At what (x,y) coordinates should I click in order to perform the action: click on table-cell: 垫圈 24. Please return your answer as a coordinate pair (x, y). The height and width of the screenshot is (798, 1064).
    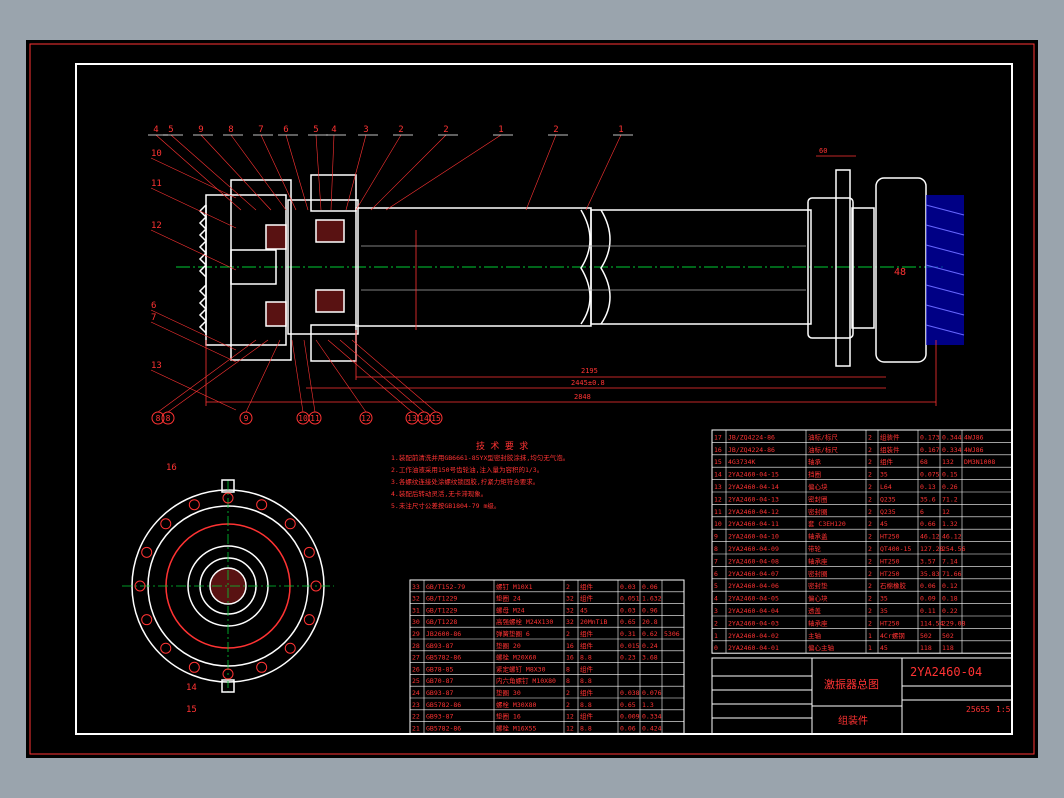
    Looking at the image, I should click on (508, 598).